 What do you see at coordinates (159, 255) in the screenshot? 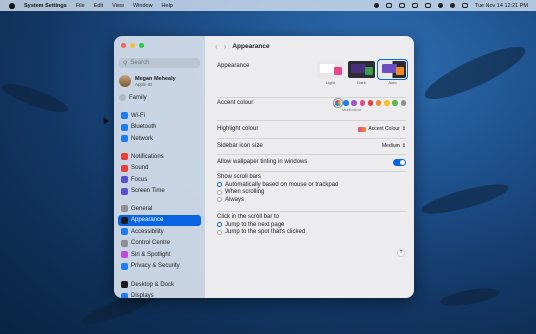
I see `sidebar-item-siri-spotlight: Siri & Spotlight` at bounding box center [159, 255].